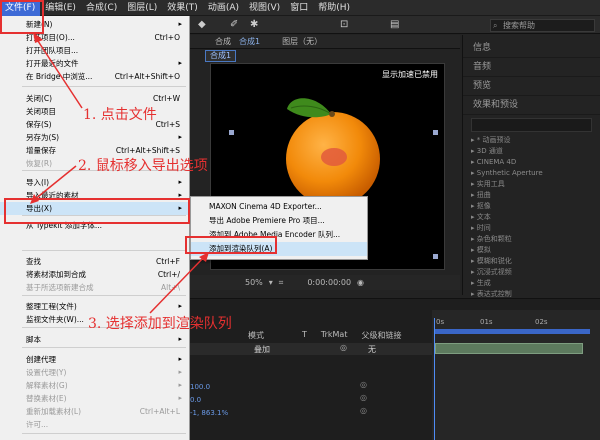 The image size is (600, 440). Describe the element at coordinates (535, 239) in the screenshot. I see `effects-category: ▸ 杂色和颗粒` at that location.